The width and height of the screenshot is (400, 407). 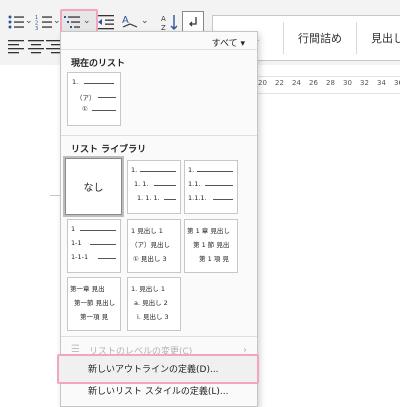 What do you see at coordinates (145, 21) in the screenshot?
I see `asian-layout-dropdown-icon: ⌄` at bounding box center [145, 21].